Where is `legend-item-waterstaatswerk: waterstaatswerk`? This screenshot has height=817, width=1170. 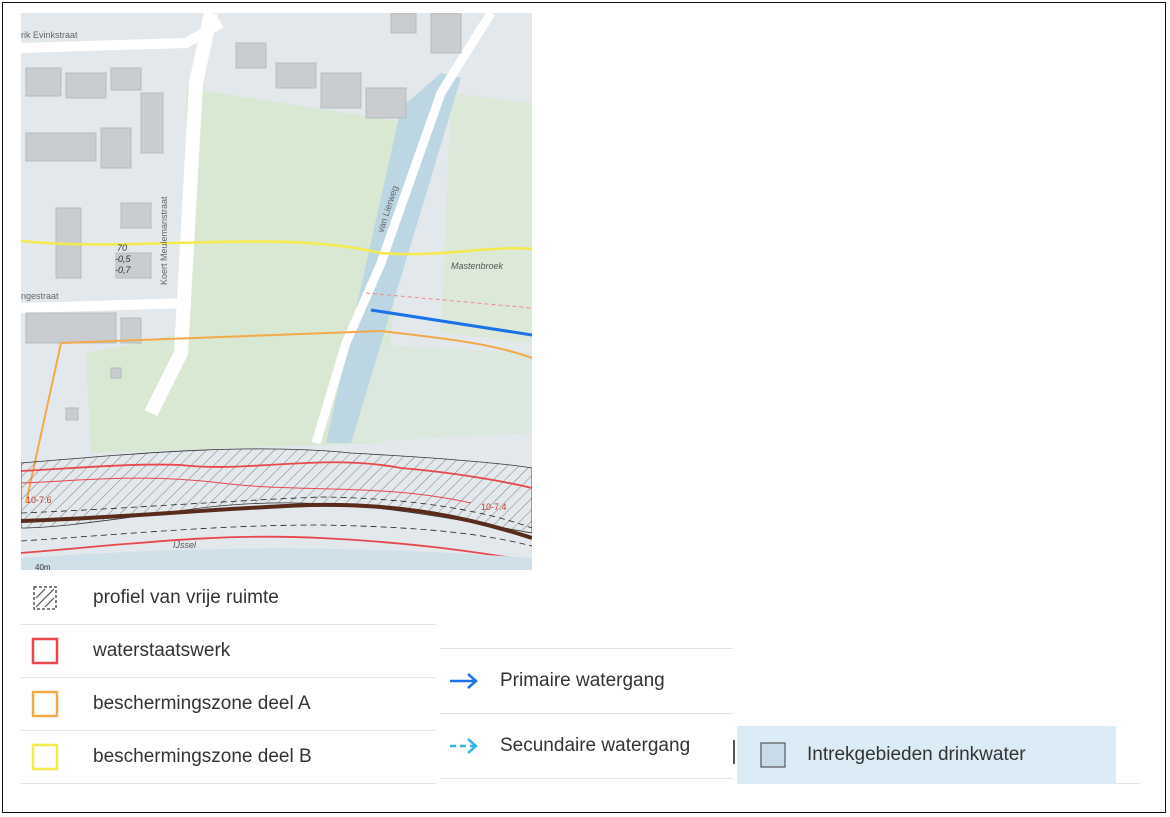 legend-item-waterstaatswerk: waterstaatswerk is located at coordinates (228, 651).